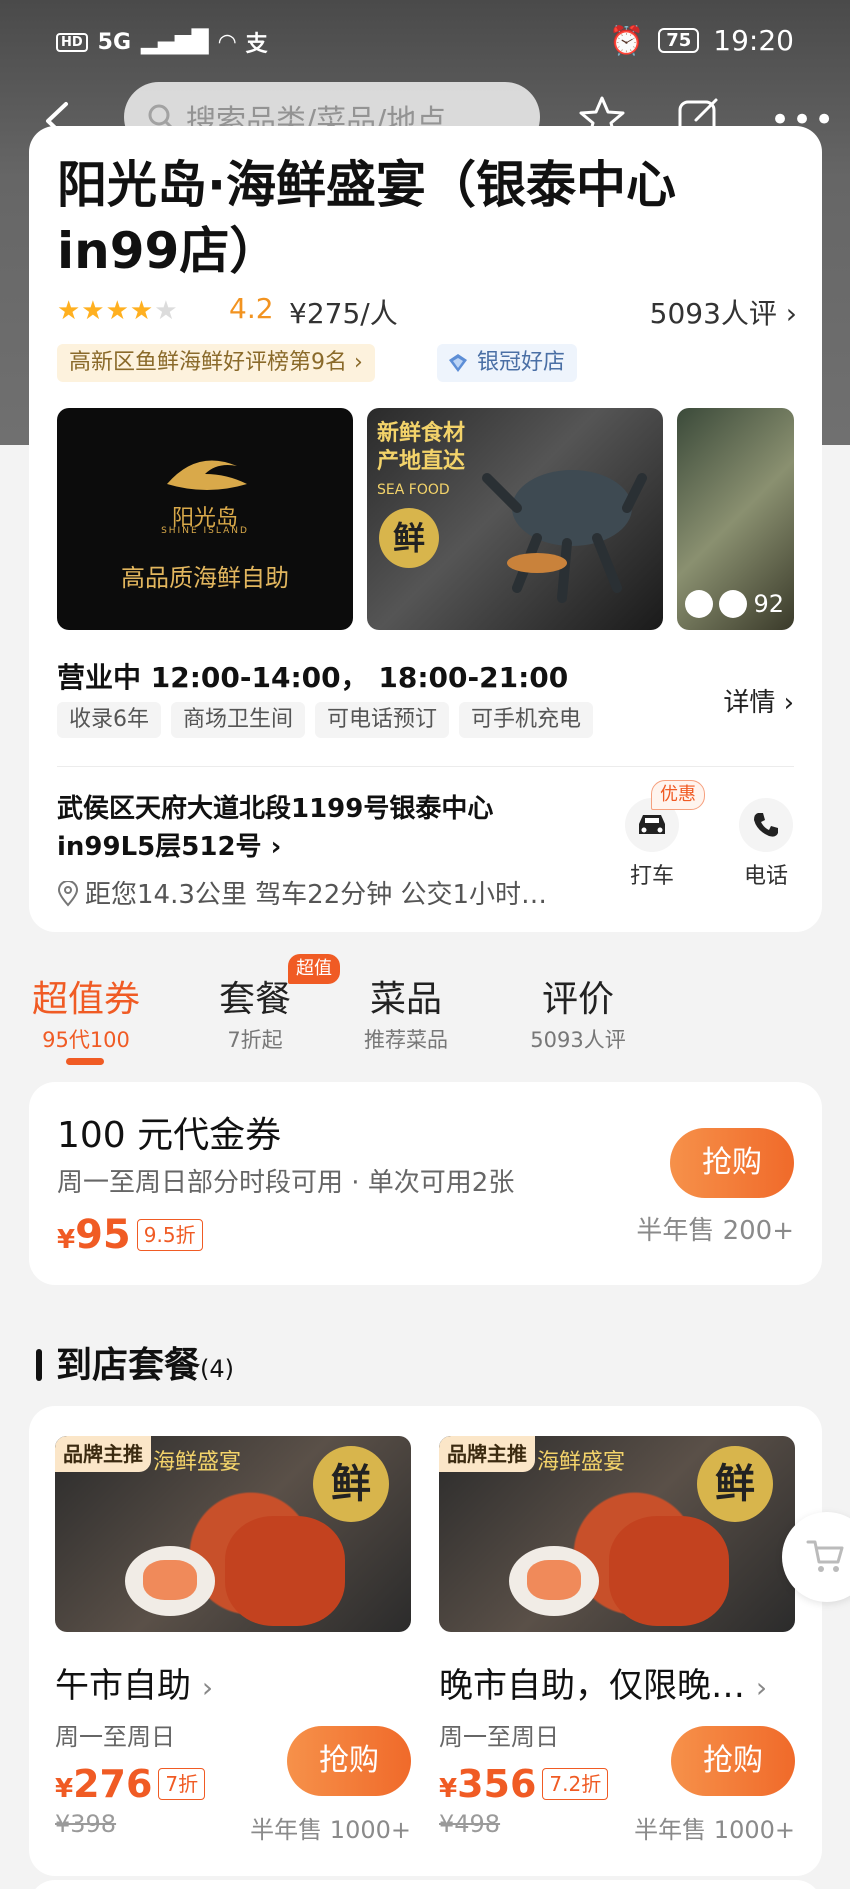  What do you see at coordinates (251, 308) in the screenshot?
I see `rating-score: 4.2` at bounding box center [251, 308].